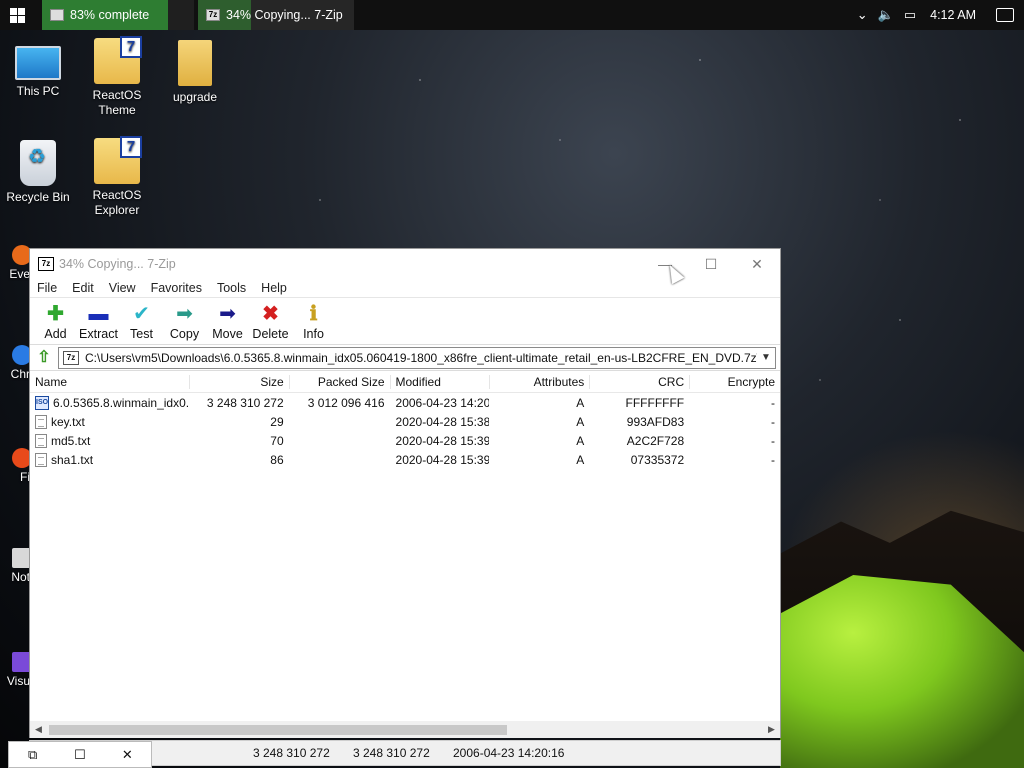  Describe the element at coordinates (15, 363) in the screenshot. I see `desktop-icon-partial: Chr` at that location.